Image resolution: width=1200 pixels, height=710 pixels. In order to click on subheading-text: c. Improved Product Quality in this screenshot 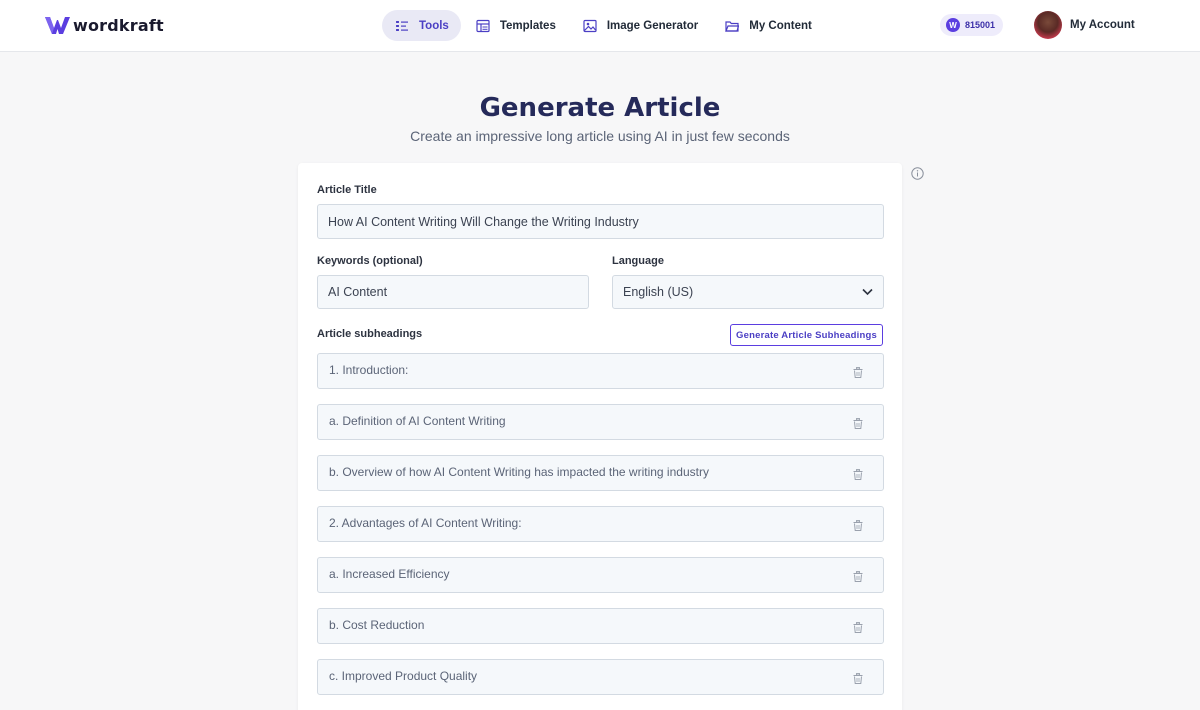, I will do `click(403, 676)`.